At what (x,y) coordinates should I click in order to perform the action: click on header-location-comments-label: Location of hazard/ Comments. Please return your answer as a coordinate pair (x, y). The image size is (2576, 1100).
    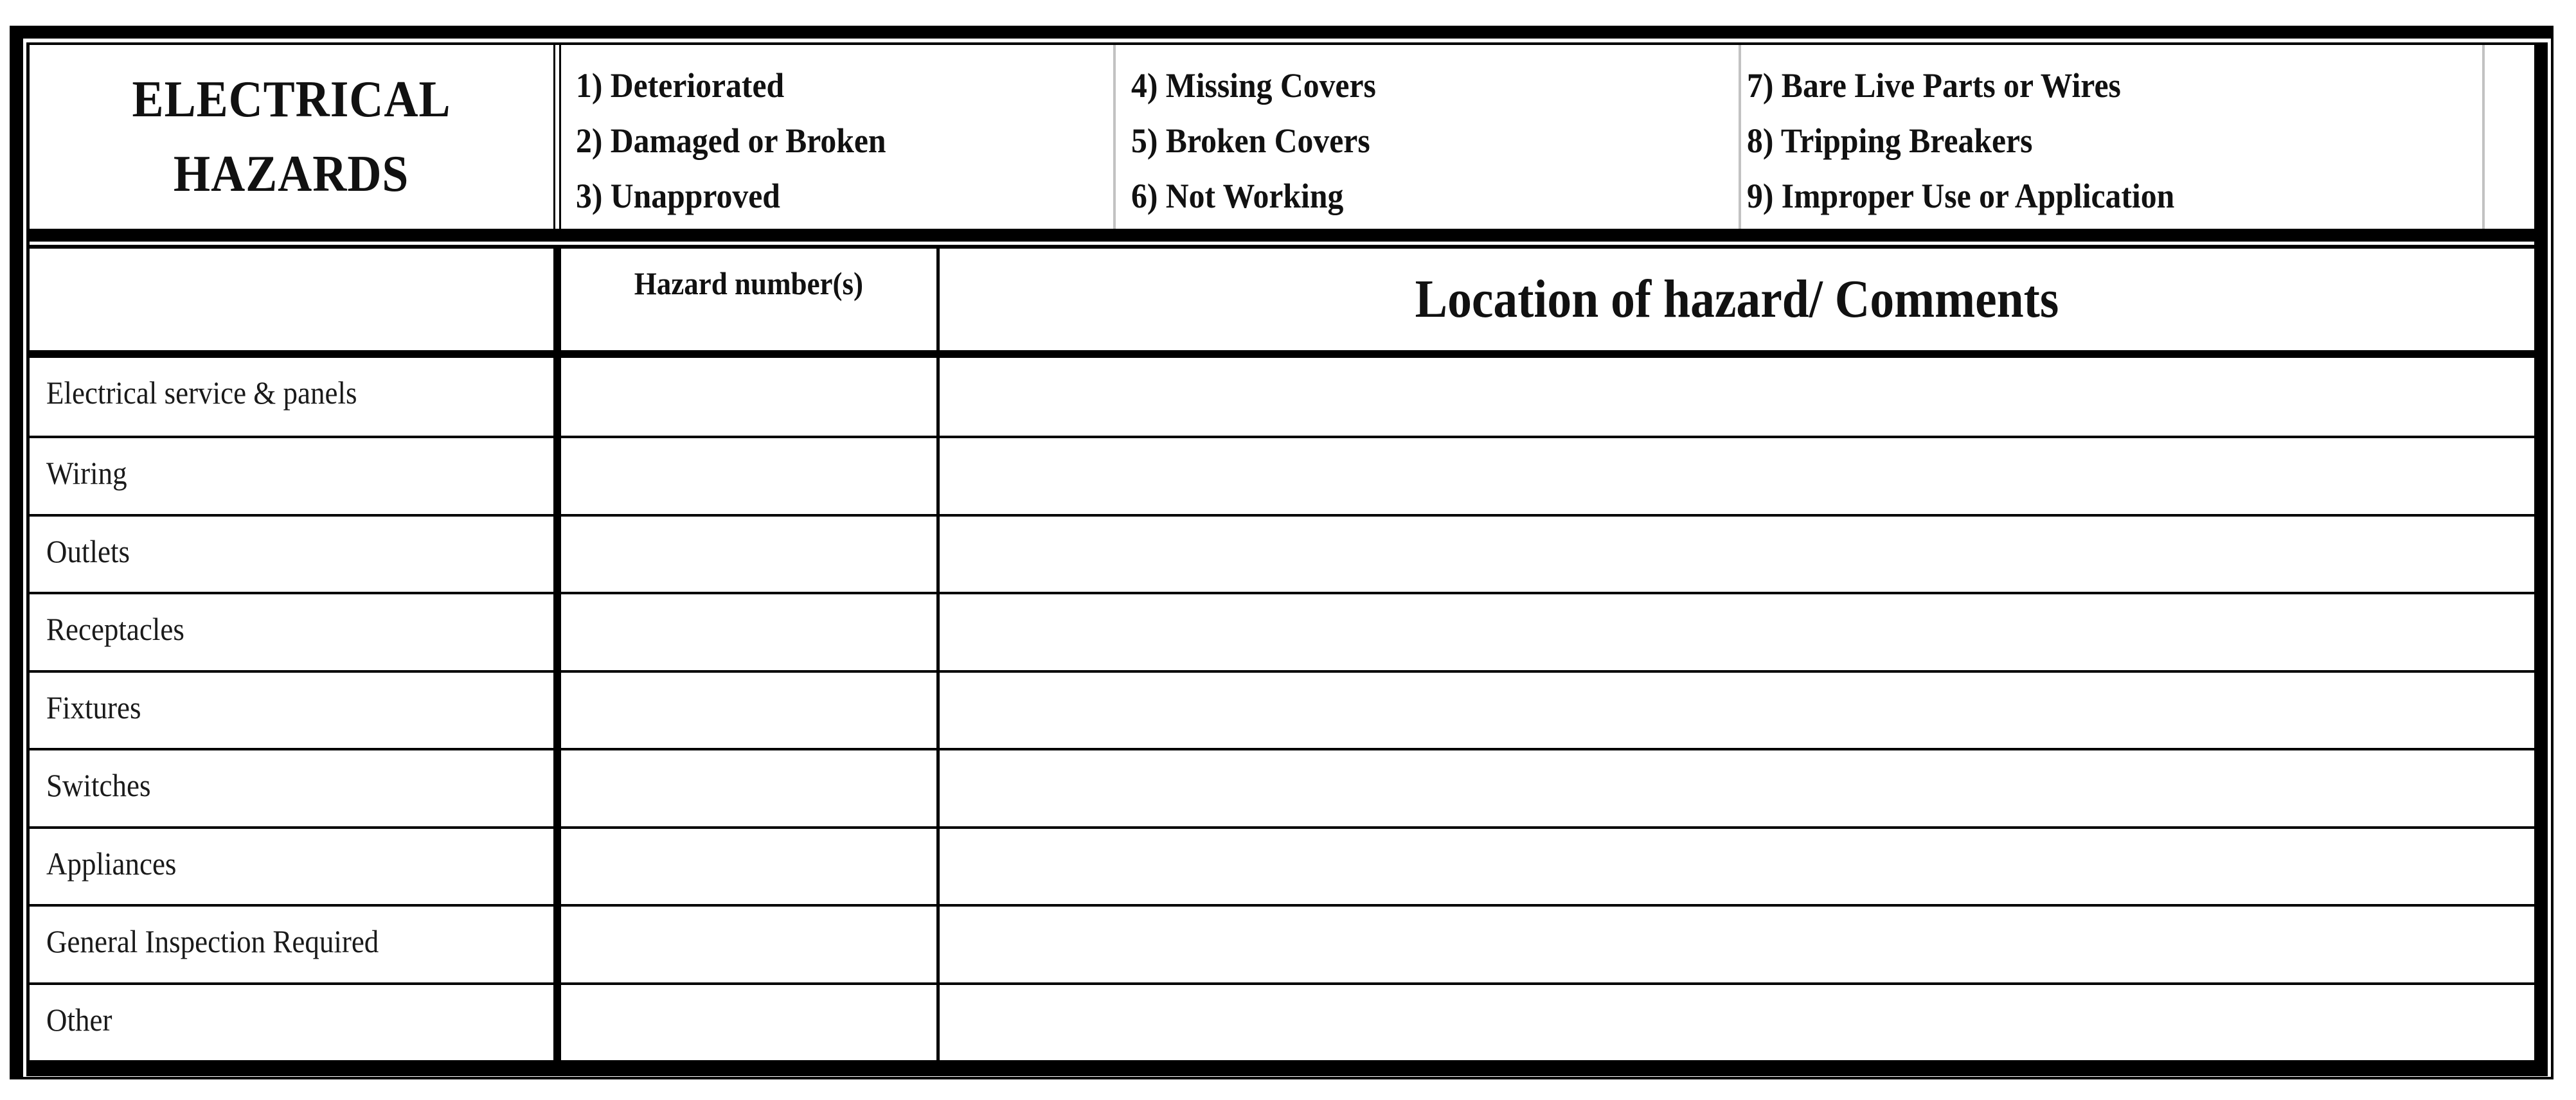
    Looking at the image, I should click on (1737, 299).